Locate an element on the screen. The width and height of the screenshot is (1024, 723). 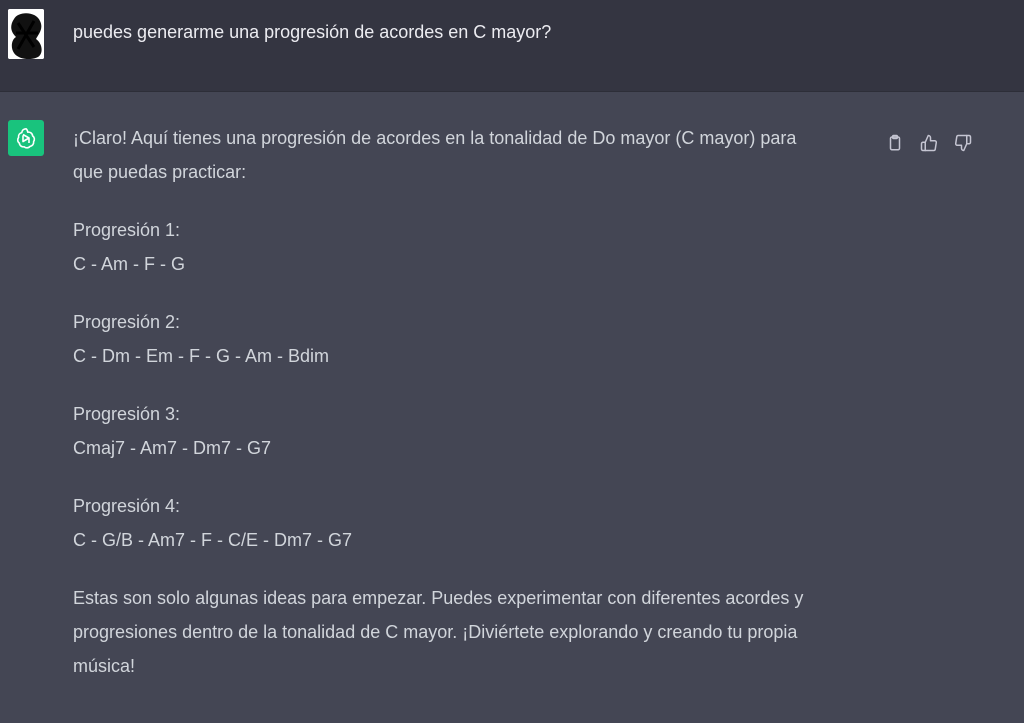
message-actions is located at coordinates (929, 143).